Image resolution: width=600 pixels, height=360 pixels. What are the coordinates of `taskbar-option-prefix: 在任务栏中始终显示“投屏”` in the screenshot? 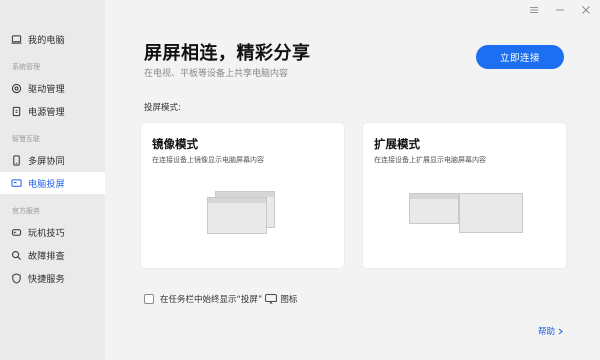 It's located at (211, 300).